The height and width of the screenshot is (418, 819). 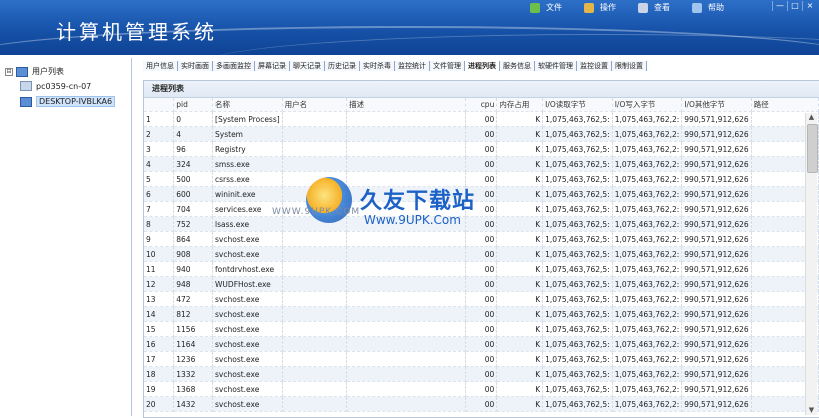 I want to click on title-bar: 计算机管理系统 文件 操作 查看 帮助 — □ ×, so click(x=409, y=27).